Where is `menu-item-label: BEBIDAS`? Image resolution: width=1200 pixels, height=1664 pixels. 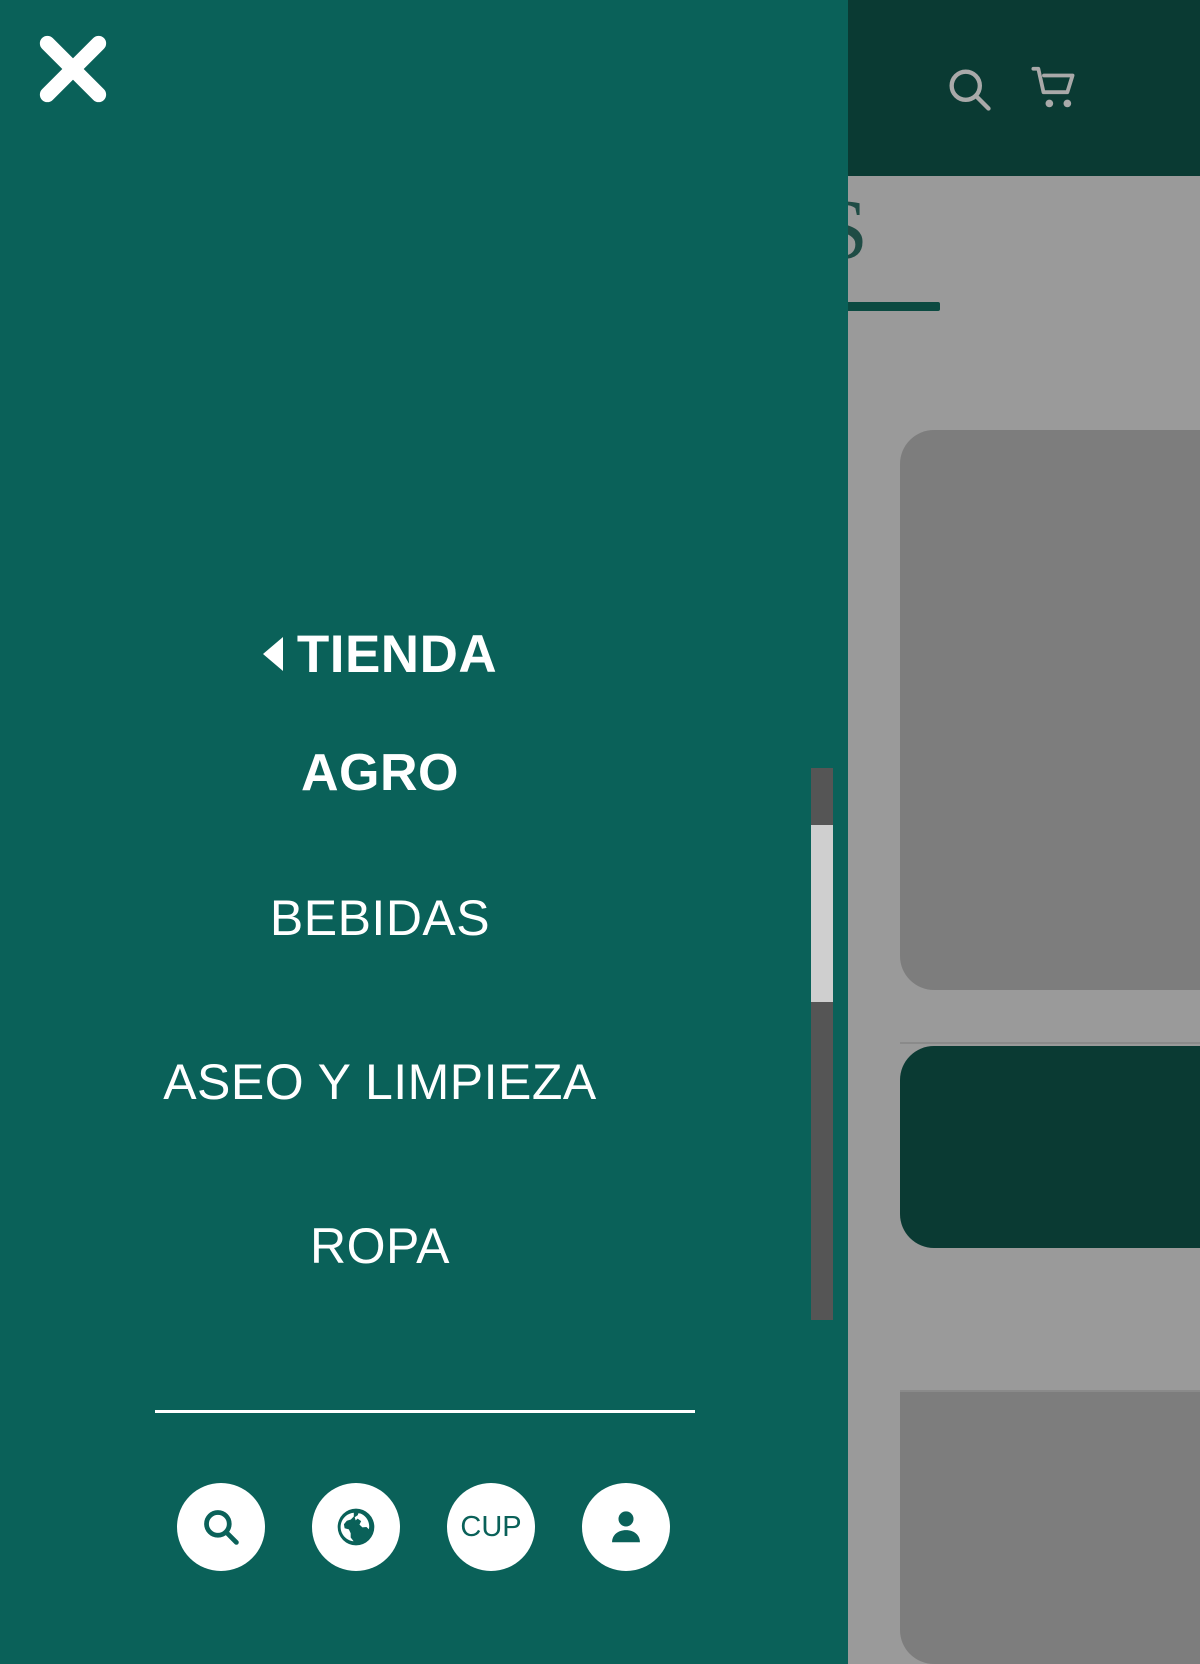 menu-item-label: BEBIDAS is located at coordinates (380, 918).